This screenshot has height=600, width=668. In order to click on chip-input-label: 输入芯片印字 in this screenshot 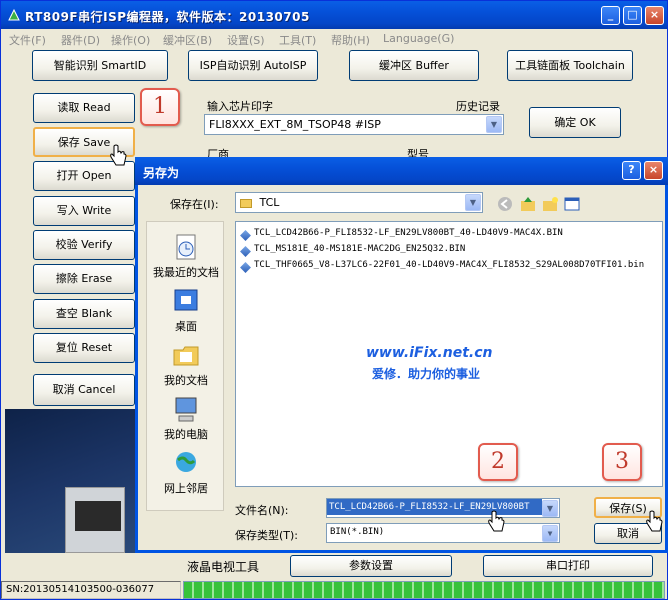, I will do `click(240, 106)`.